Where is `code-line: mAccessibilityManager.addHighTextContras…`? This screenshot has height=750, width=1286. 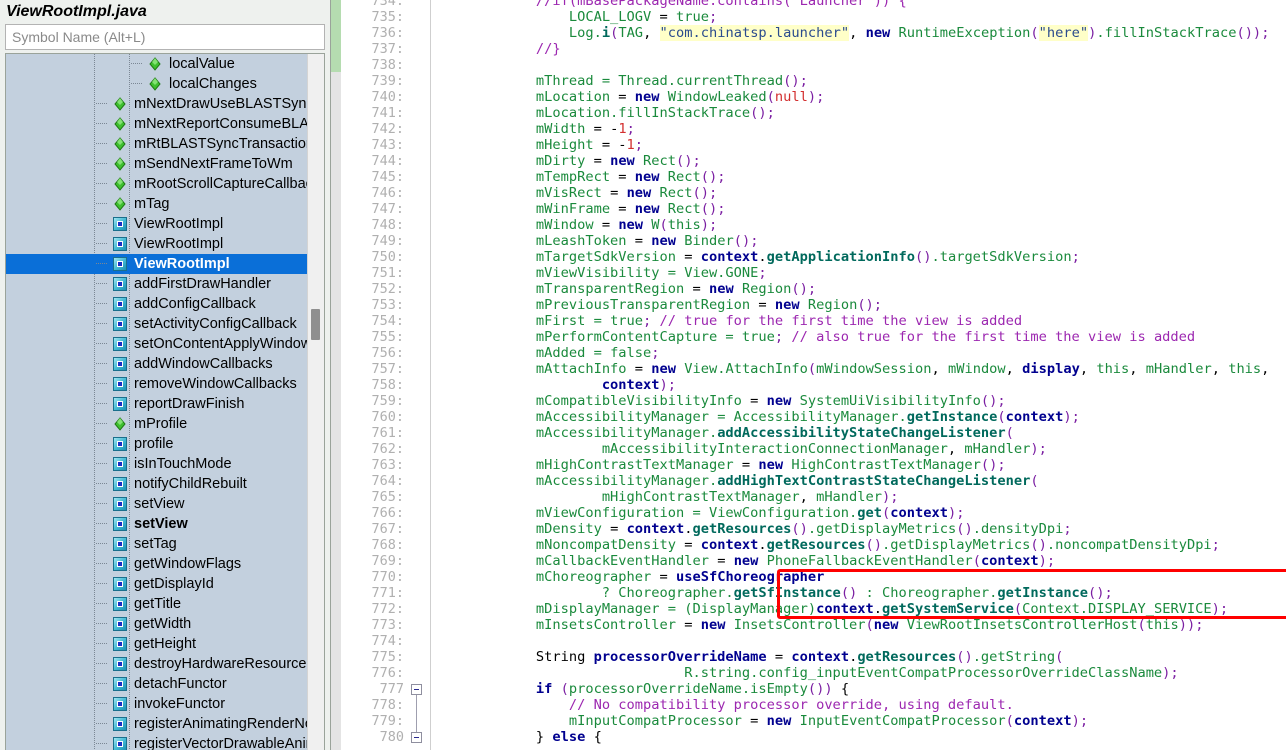 code-line: mAccessibilityManager.addHighTextContras… is located at coordinates (738, 481).